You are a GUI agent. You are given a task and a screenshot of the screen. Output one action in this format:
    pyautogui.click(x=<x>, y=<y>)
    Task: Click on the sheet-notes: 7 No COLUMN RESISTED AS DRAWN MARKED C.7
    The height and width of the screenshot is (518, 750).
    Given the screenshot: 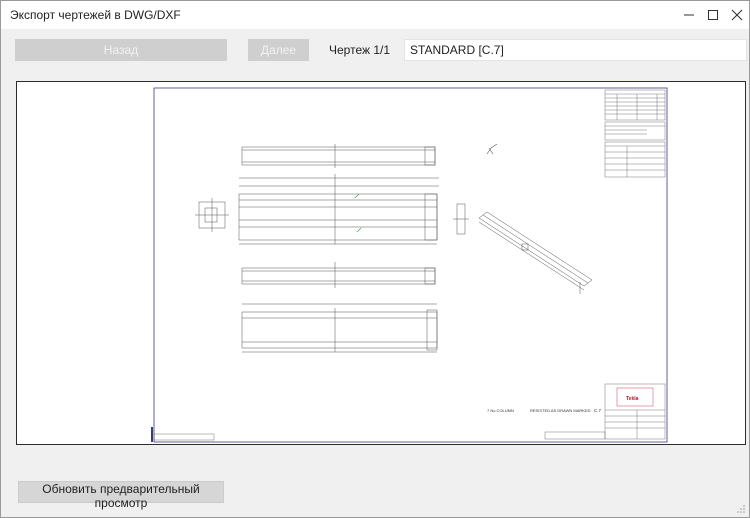 What is the action you would take?
    pyautogui.click(x=544, y=410)
    